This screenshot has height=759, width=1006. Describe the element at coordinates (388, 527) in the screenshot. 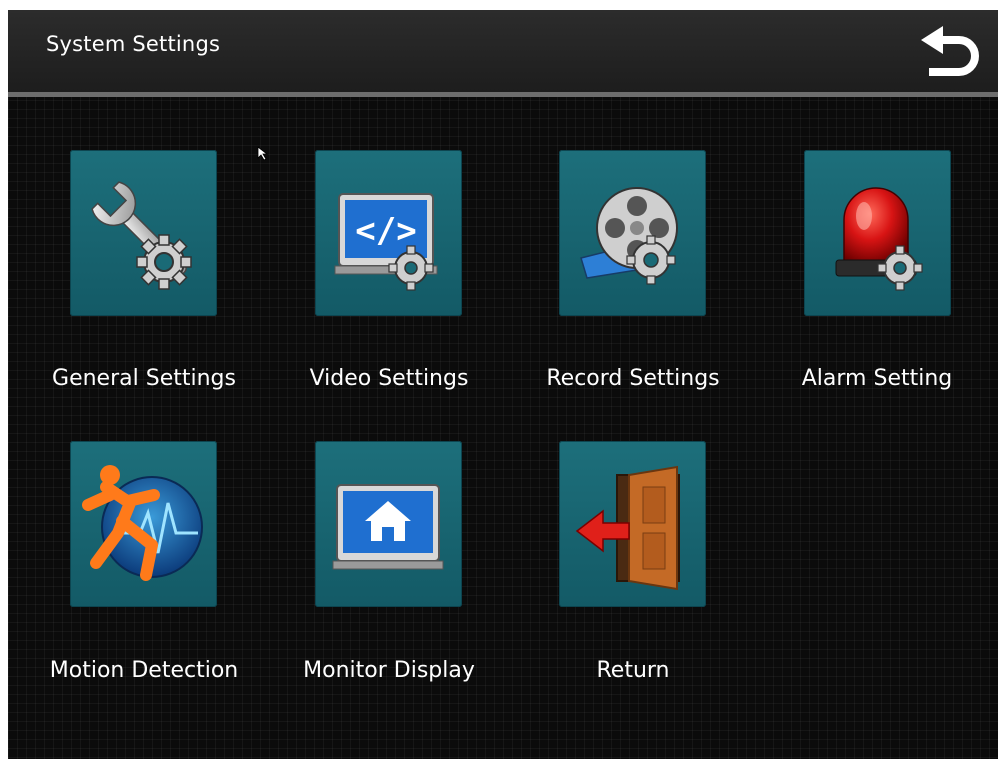

I see `monitor-home-icon` at that location.